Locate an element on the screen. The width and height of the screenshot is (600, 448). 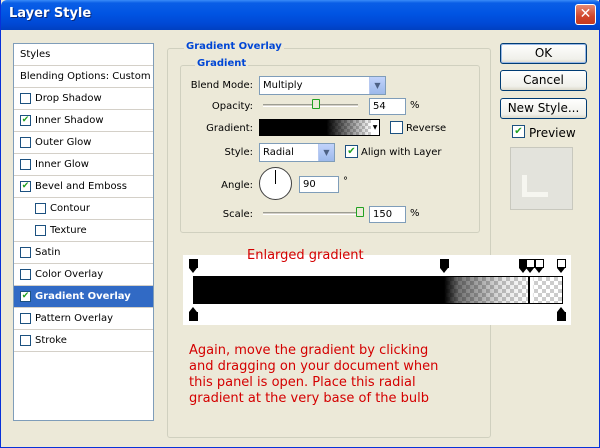
align-with-layer-label: Align with Layer is located at coordinates (401, 152).